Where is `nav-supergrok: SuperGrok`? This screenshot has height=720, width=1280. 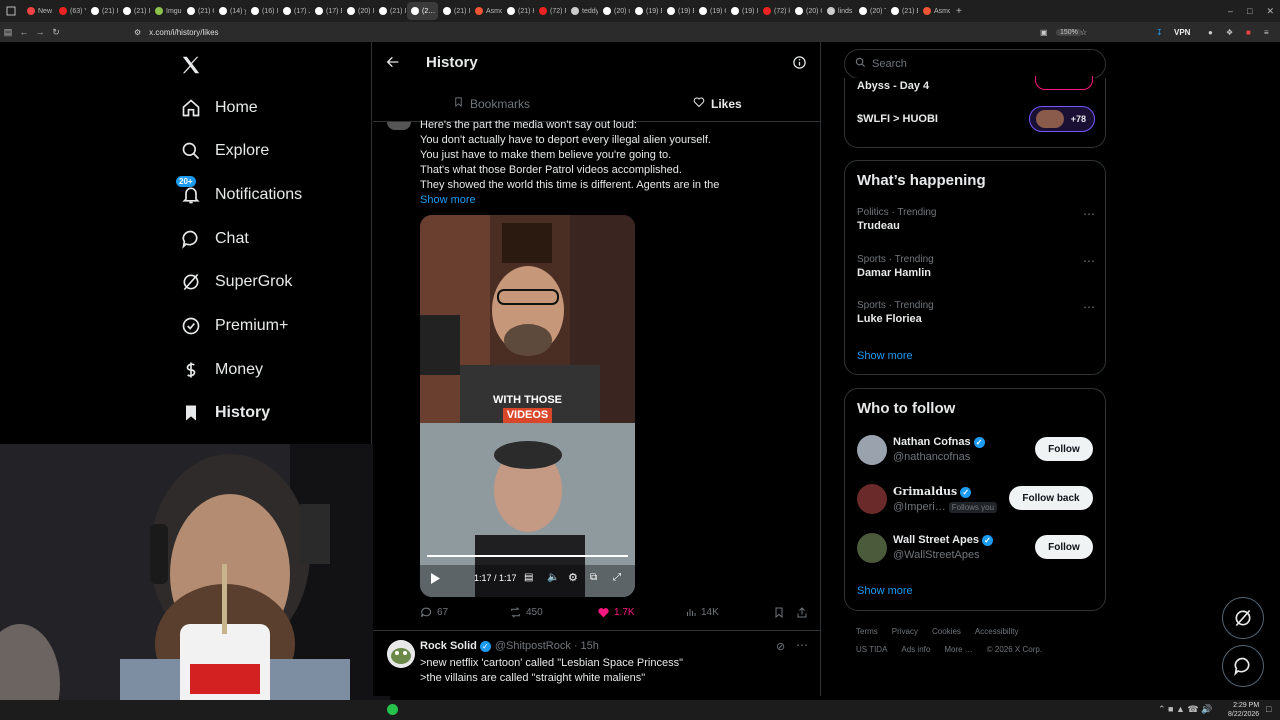
nav-supergrok: SuperGrok is located at coordinates (236, 282).